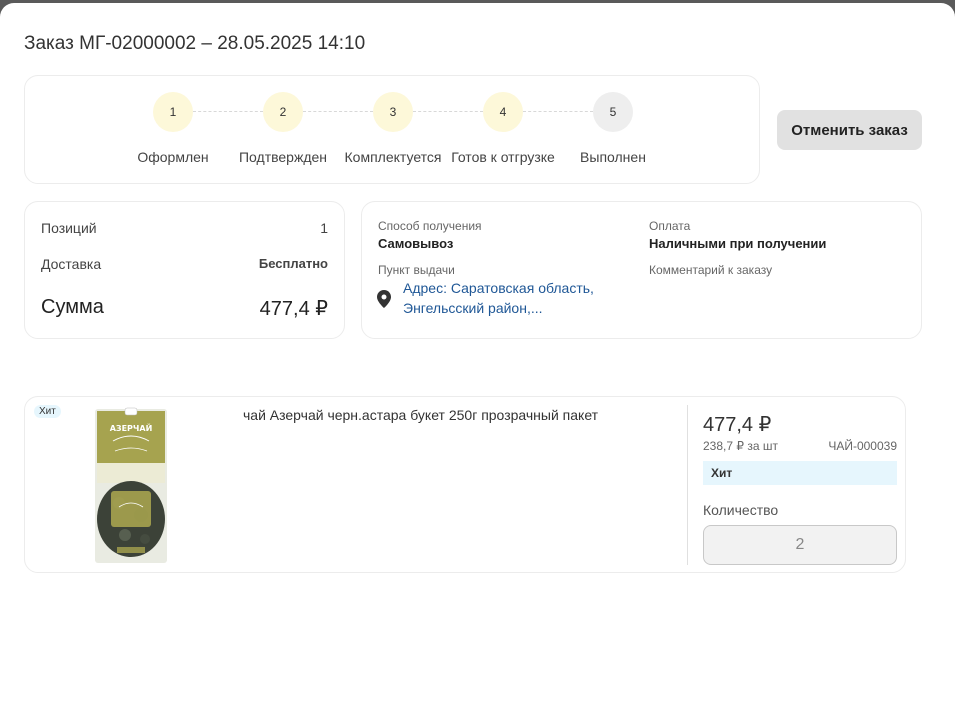 Image resolution: width=955 pixels, height=710 pixels. What do you see at coordinates (384, 299) in the screenshot?
I see `location-pin-icon` at bounding box center [384, 299].